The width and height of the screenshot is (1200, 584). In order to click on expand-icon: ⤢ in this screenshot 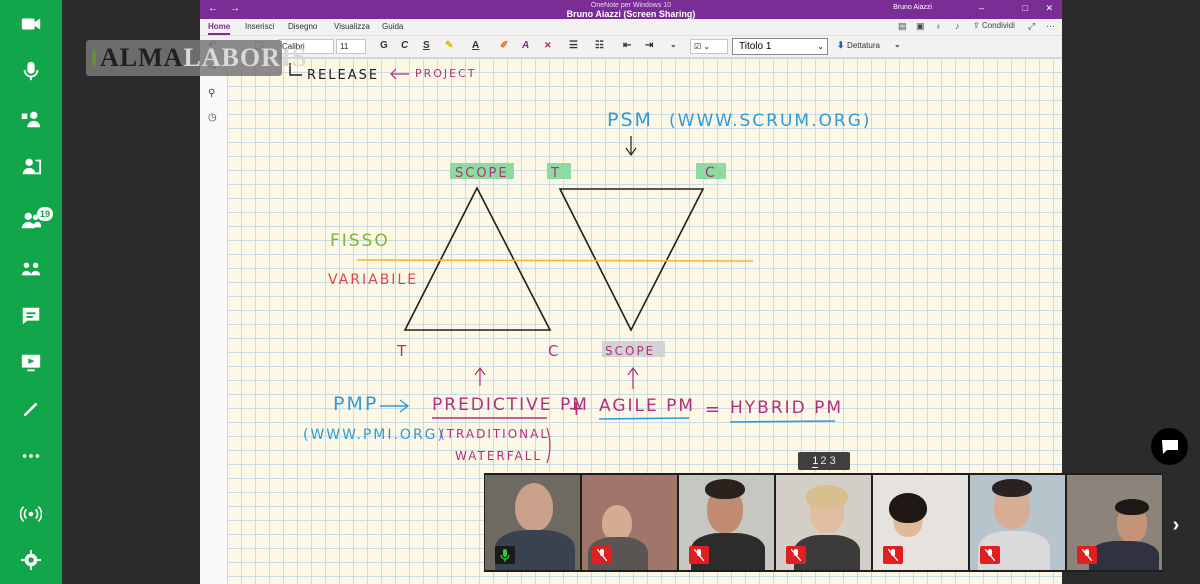, I will do `click(1031, 26)`.